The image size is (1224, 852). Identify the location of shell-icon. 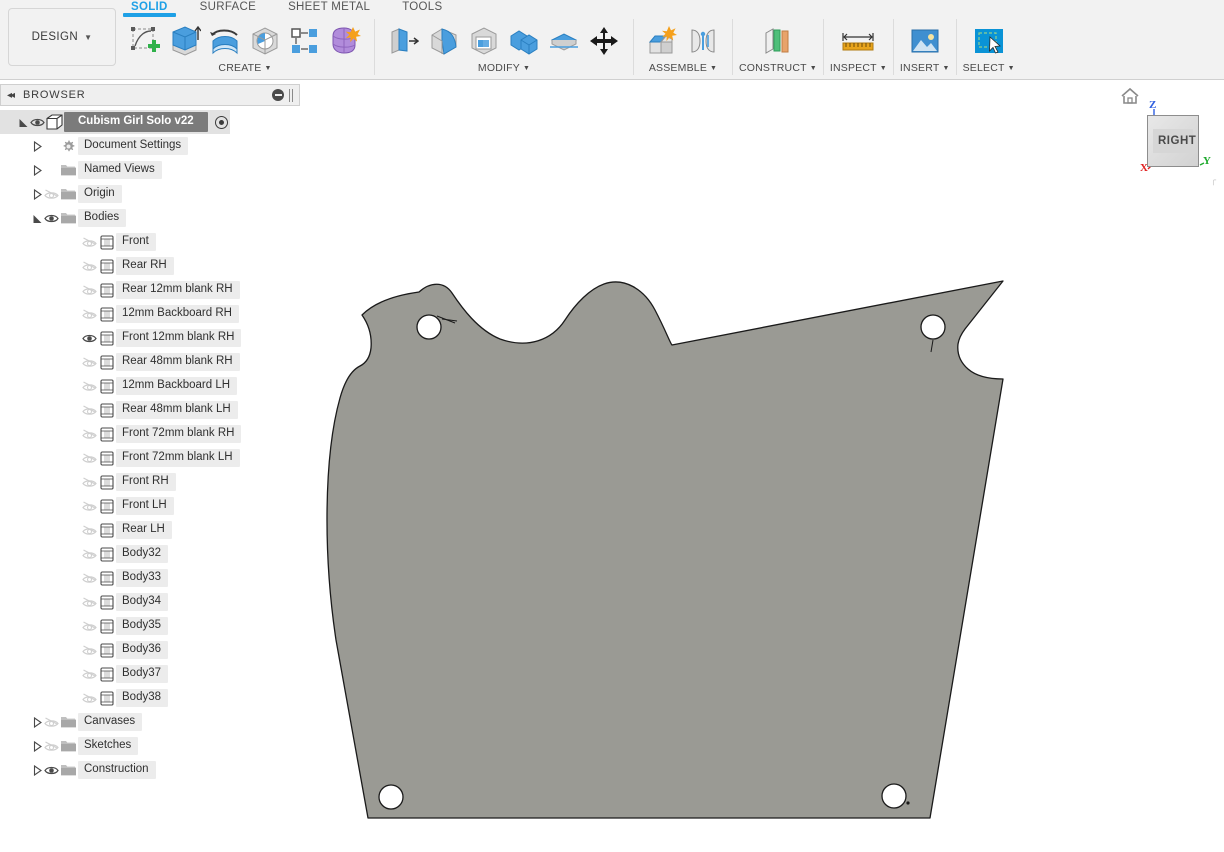
(484, 41).